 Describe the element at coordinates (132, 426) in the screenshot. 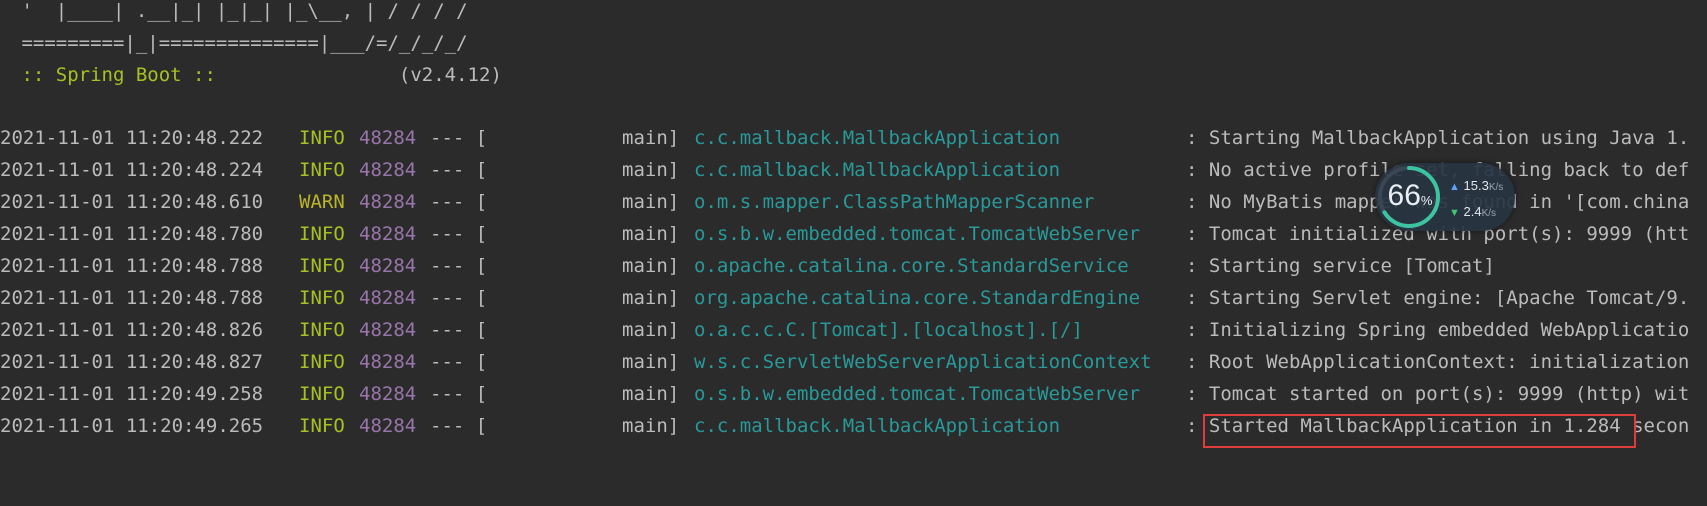

I see `timestamp: 2021-11-01 11:20:49.265` at that location.